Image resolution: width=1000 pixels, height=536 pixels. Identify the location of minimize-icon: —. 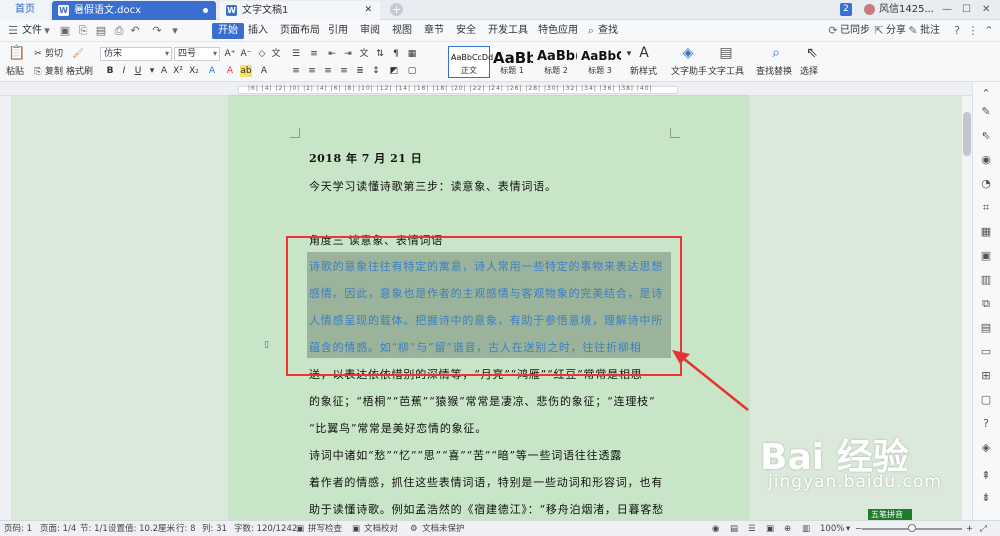
(947, 10).